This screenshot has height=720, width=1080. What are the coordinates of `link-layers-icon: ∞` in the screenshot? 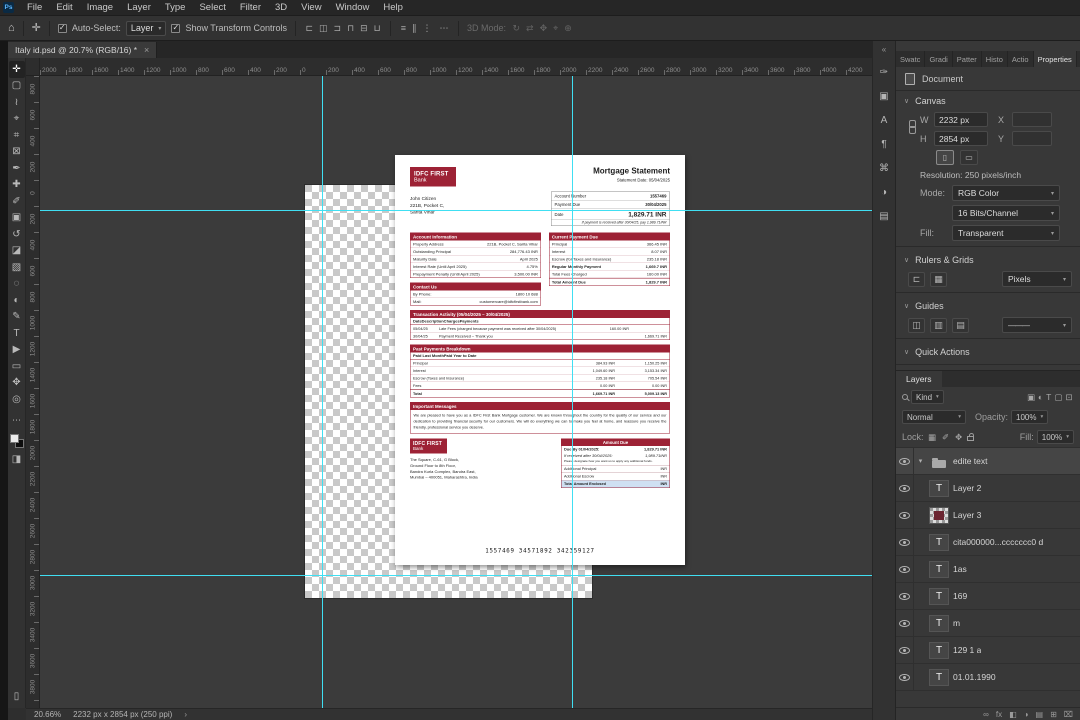 It's located at (986, 714).